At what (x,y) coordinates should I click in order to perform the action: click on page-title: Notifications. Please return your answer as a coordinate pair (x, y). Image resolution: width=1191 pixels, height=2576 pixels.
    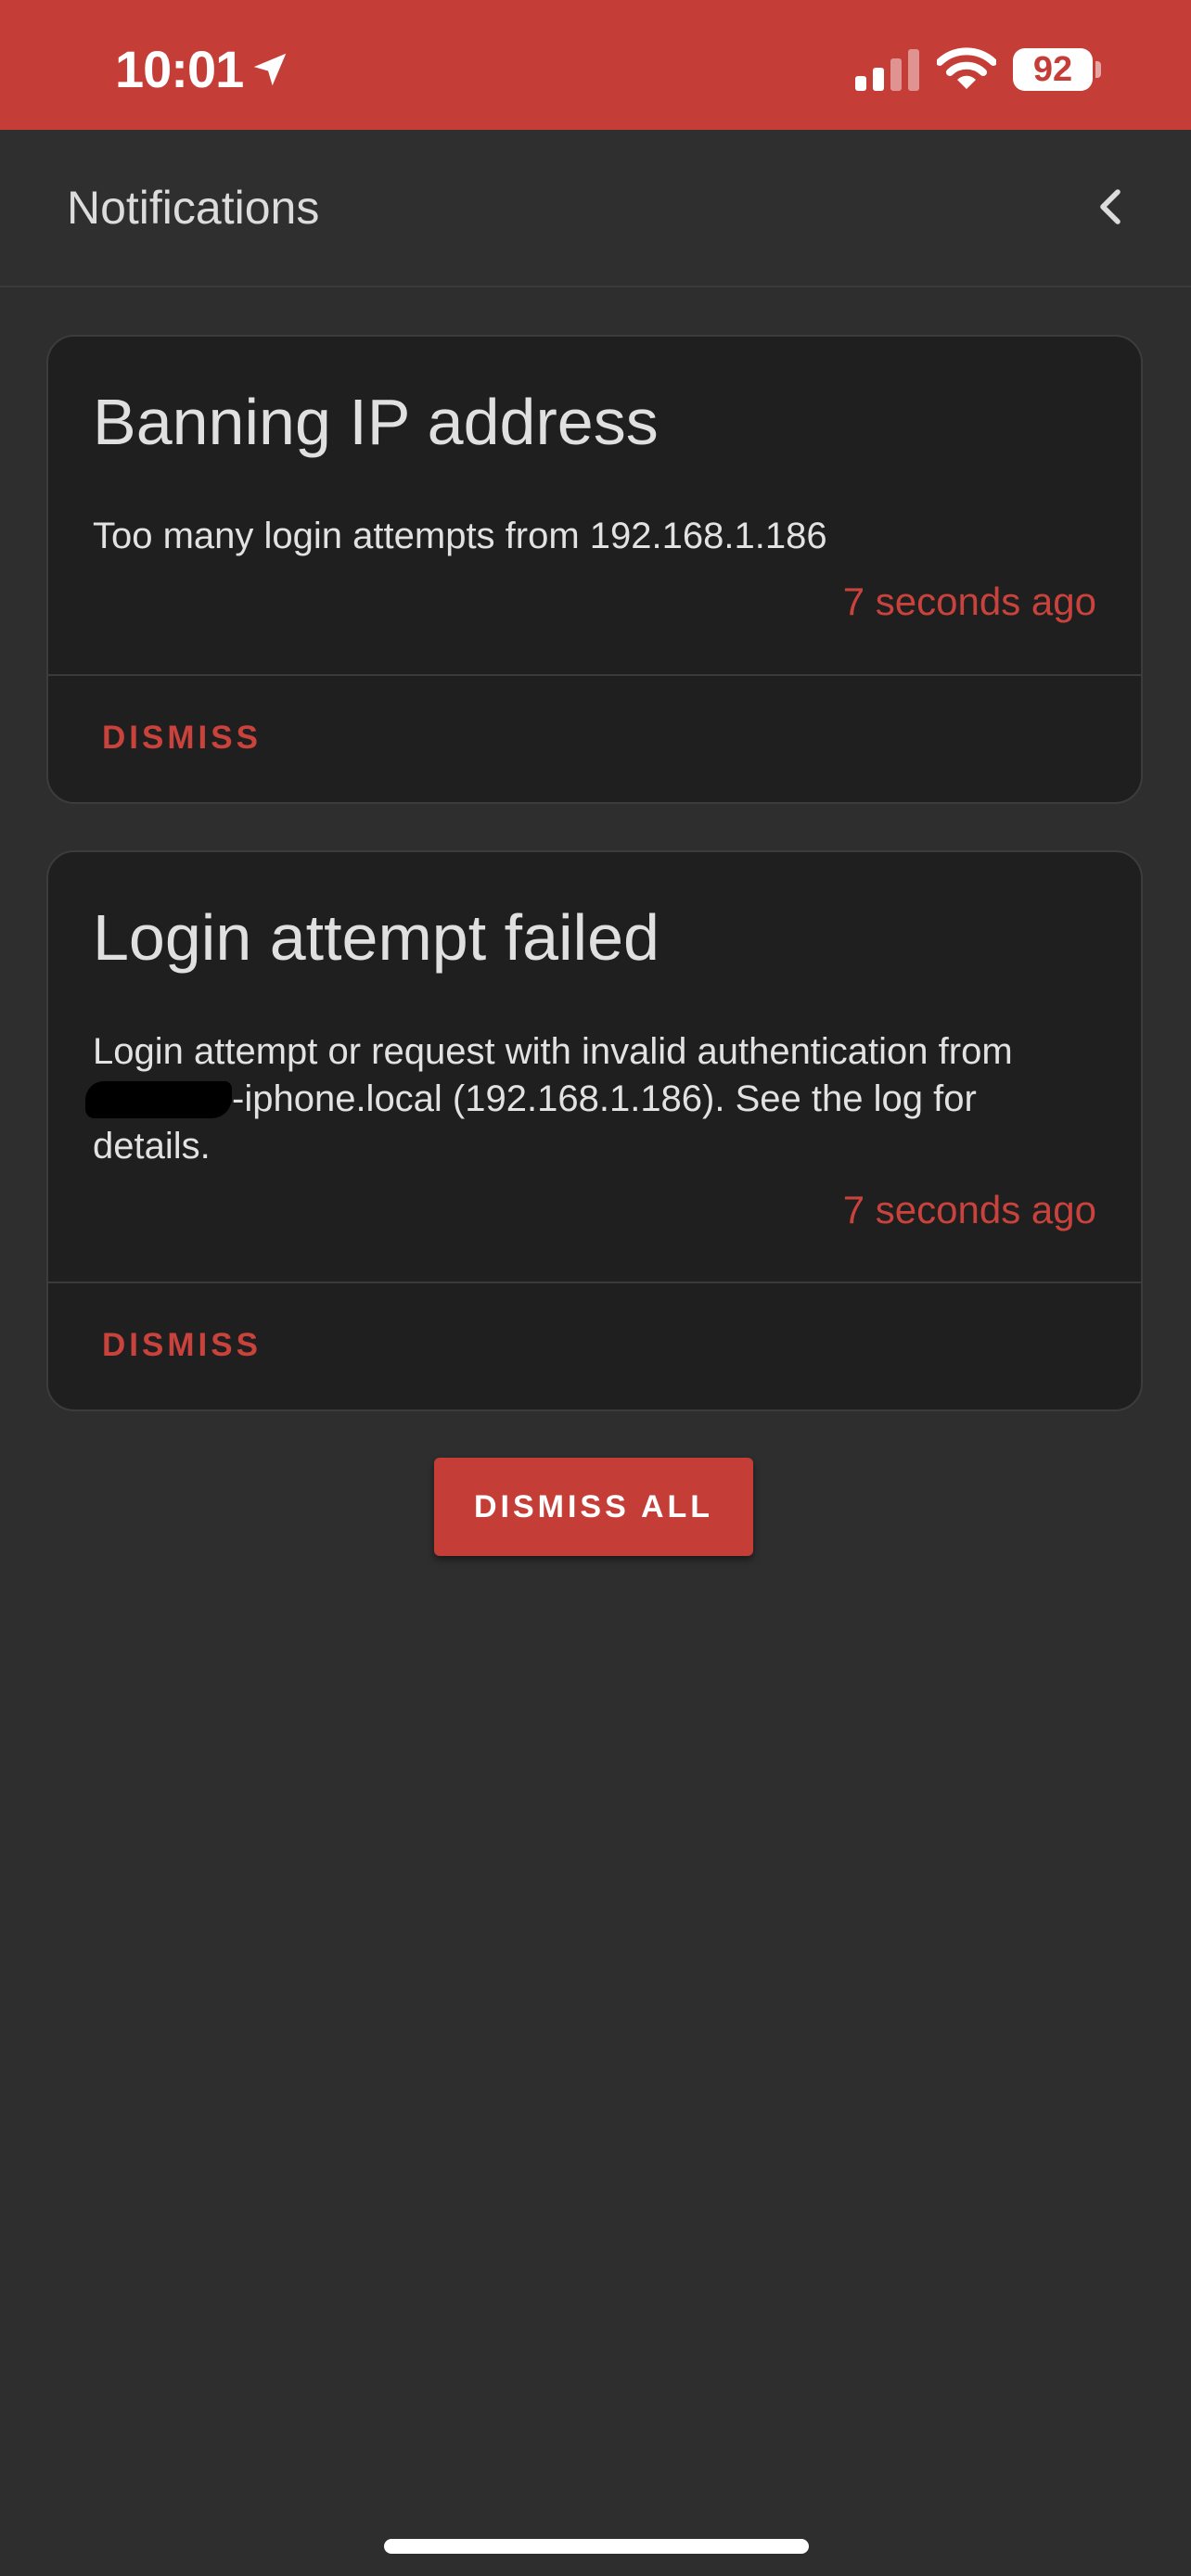
    Looking at the image, I should click on (193, 208).